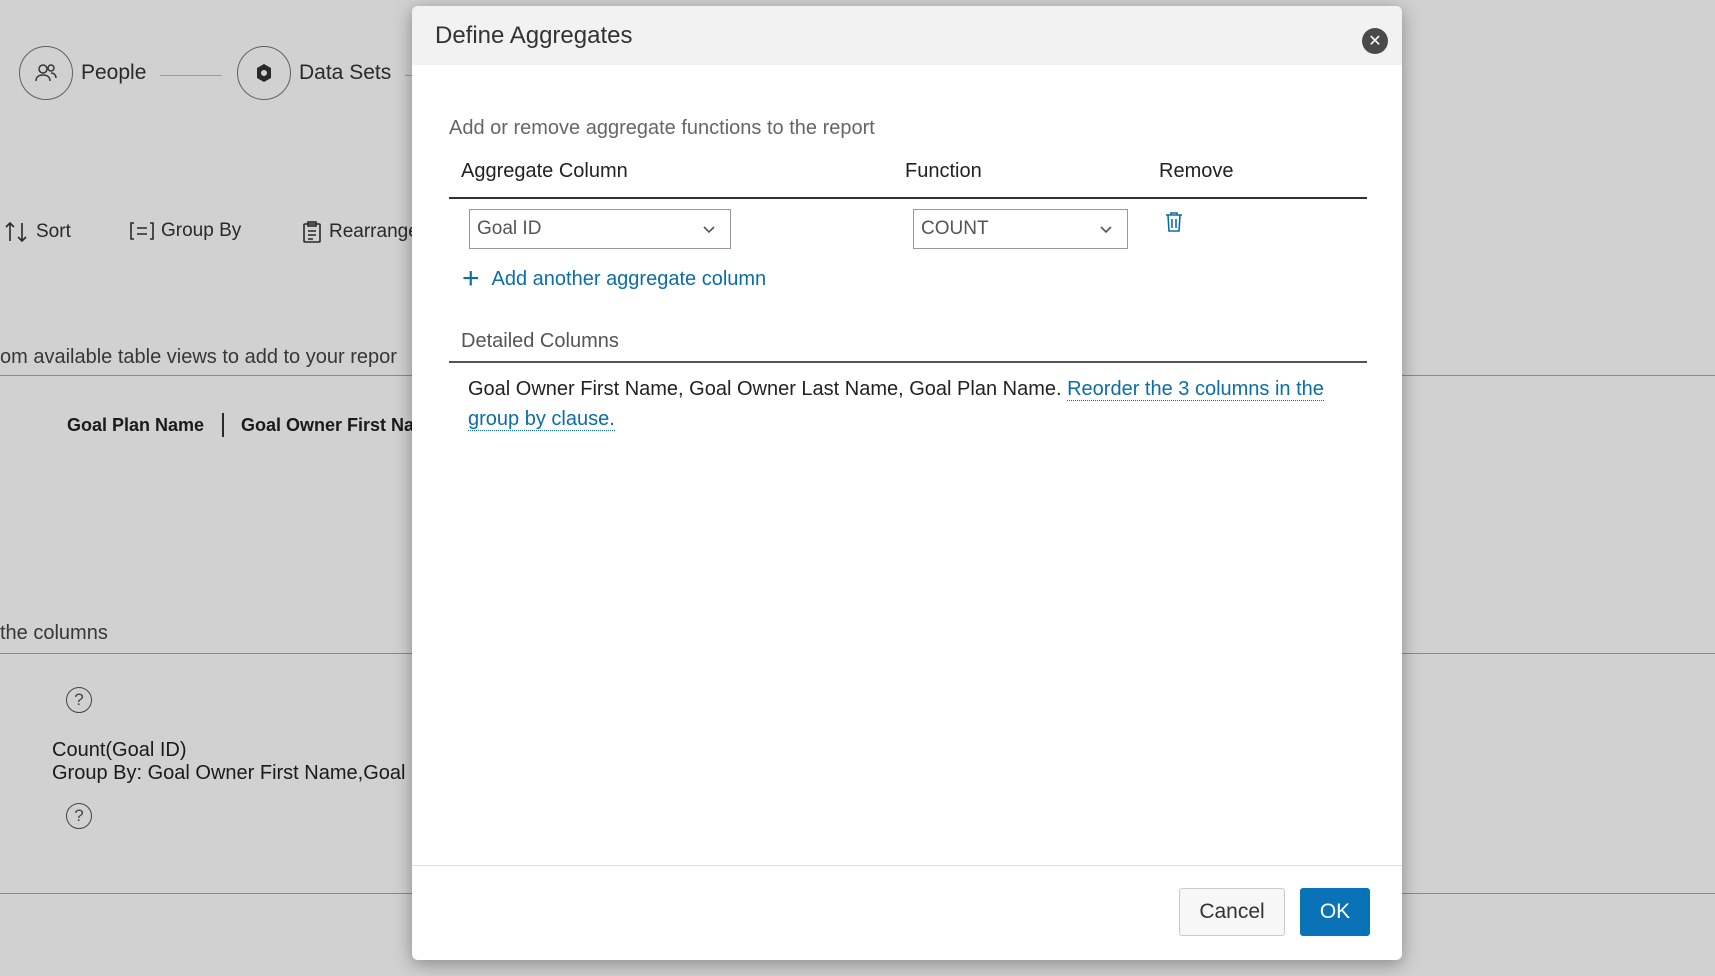 The width and height of the screenshot is (1715, 976). Describe the element at coordinates (1232, 912) in the screenshot. I see `cancel-button: Cancel` at that location.